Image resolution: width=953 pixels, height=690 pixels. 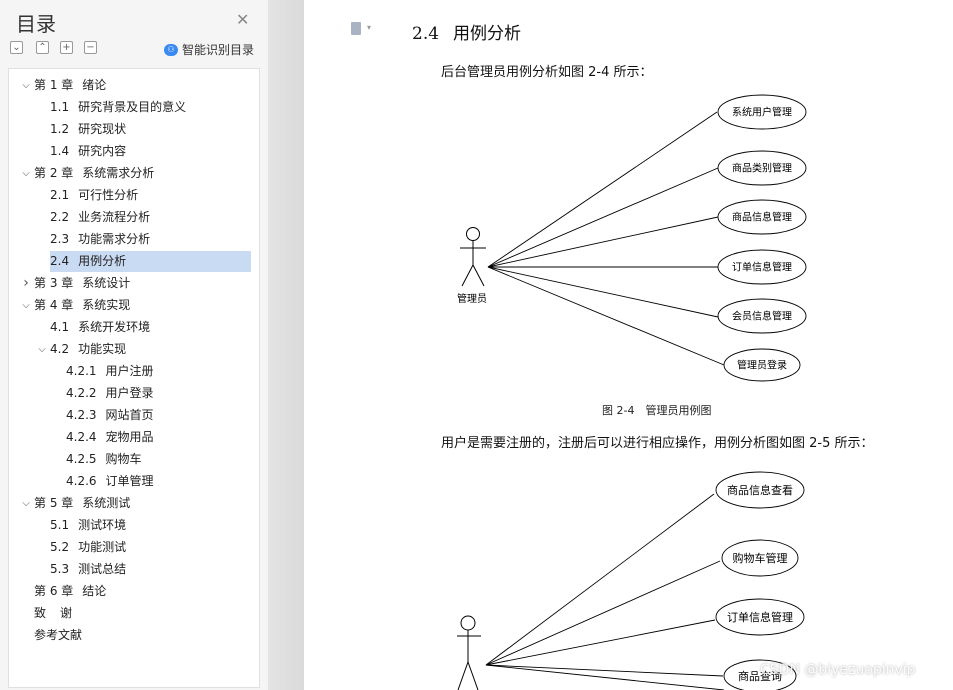 I want to click on toc-item: 4.2.5 购物车, so click(x=152, y=459).